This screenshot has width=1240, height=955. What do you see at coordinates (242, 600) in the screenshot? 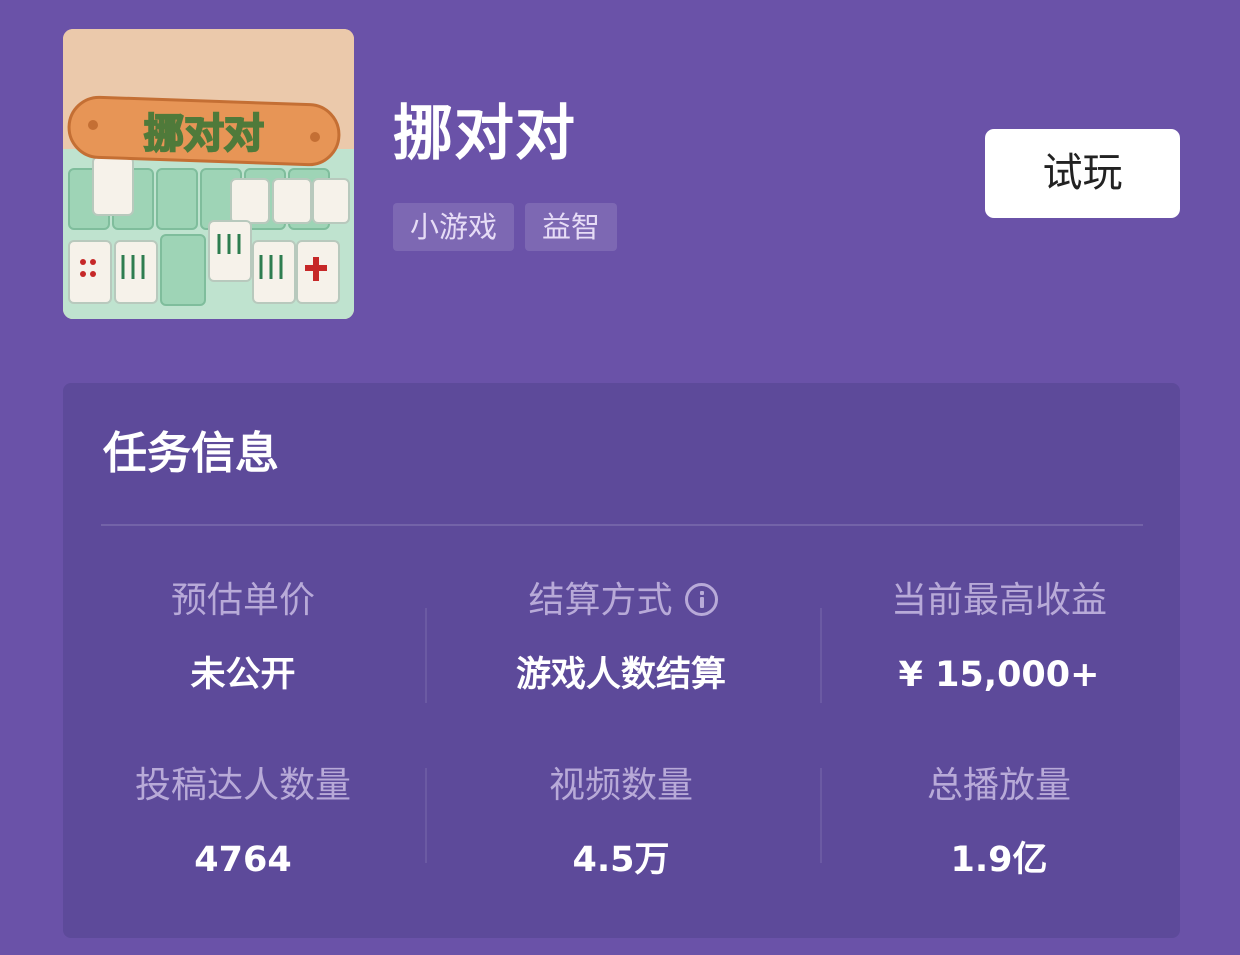
I see `stat-label-unit-price: 预估单价` at bounding box center [242, 600].